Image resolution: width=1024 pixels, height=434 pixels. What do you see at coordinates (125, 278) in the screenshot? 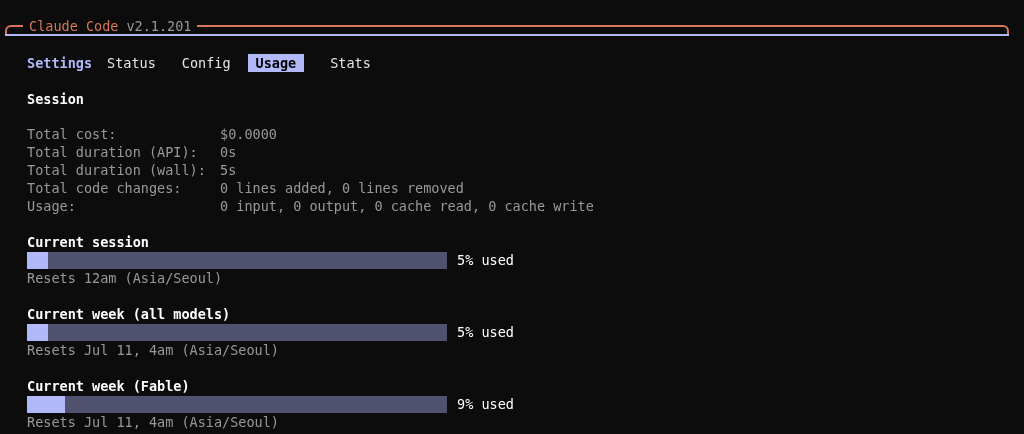
I see `reset-time: Resets 12am (Asia/Seoul)` at bounding box center [125, 278].